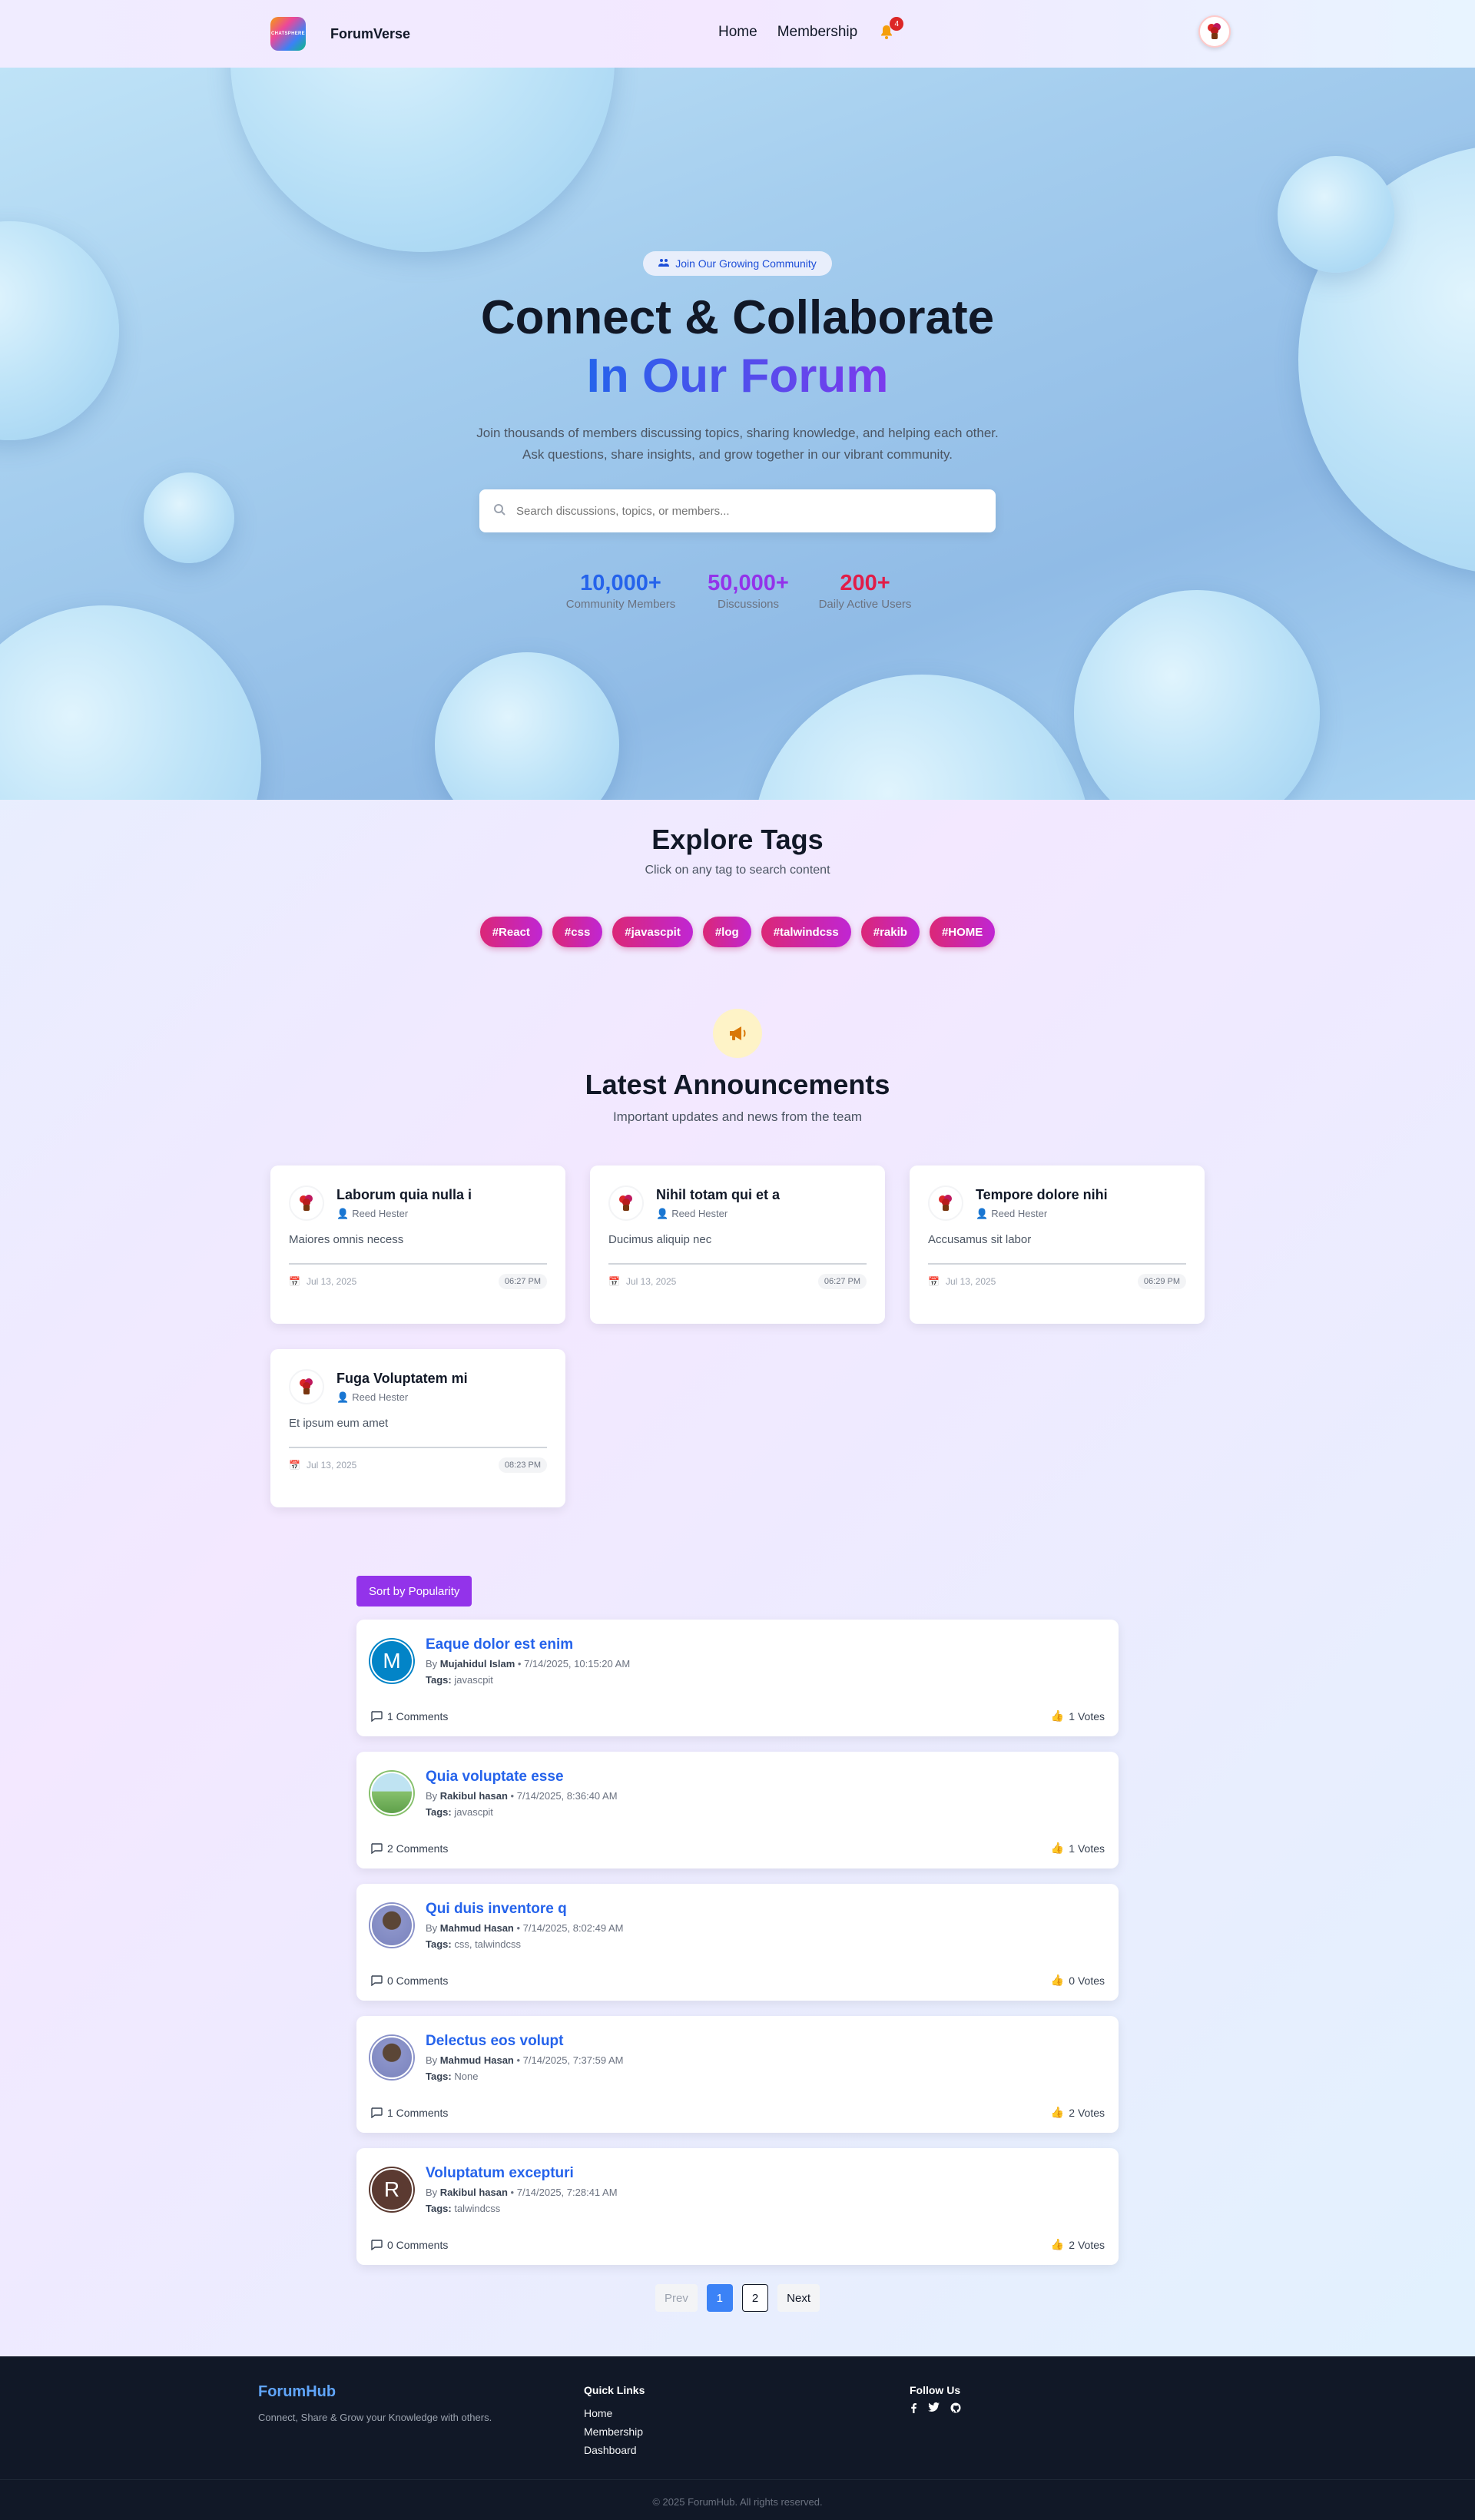  Describe the element at coordinates (522, 1812) in the screenshot. I see `post-tags: Tags: javascpit` at that location.